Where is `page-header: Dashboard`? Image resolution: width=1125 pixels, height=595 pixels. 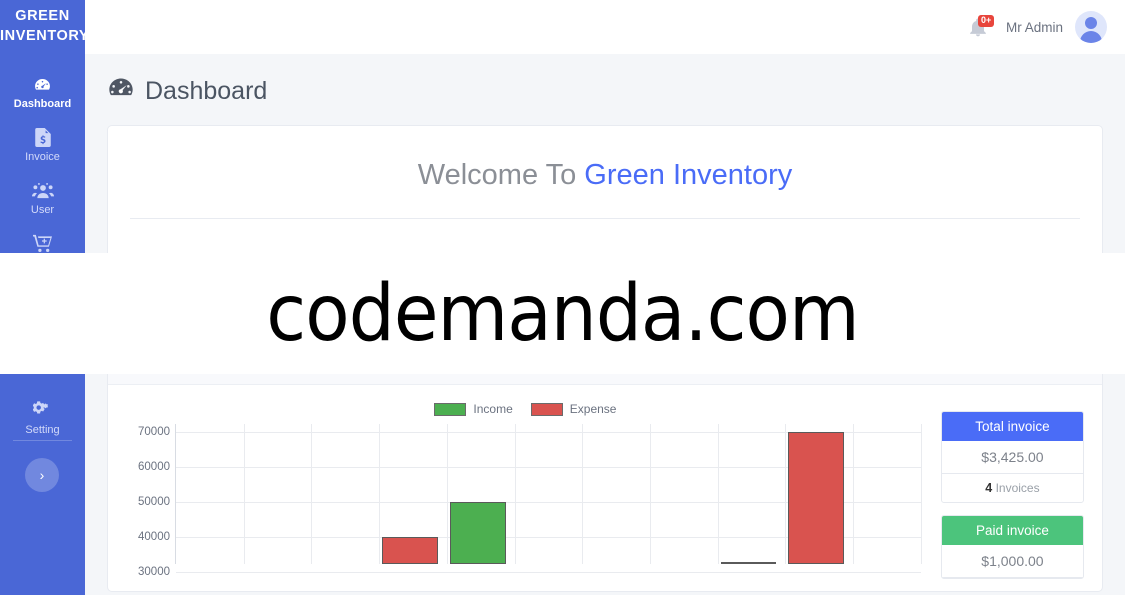
page-header: Dashboard is located at coordinates (605, 80).